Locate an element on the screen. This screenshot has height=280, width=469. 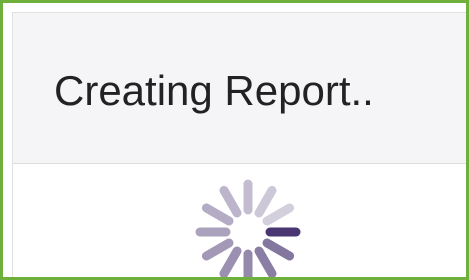
loading-spinner-icon is located at coordinates (248, 228).